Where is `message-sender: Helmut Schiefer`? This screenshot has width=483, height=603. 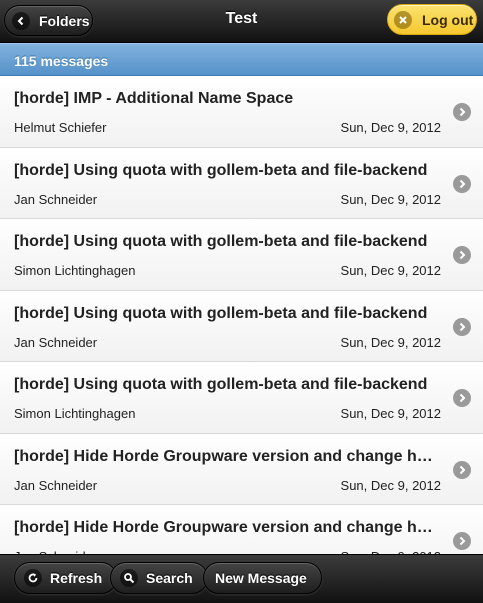
message-sender: Helmut Schiefer is located at coordinates (60, 127).